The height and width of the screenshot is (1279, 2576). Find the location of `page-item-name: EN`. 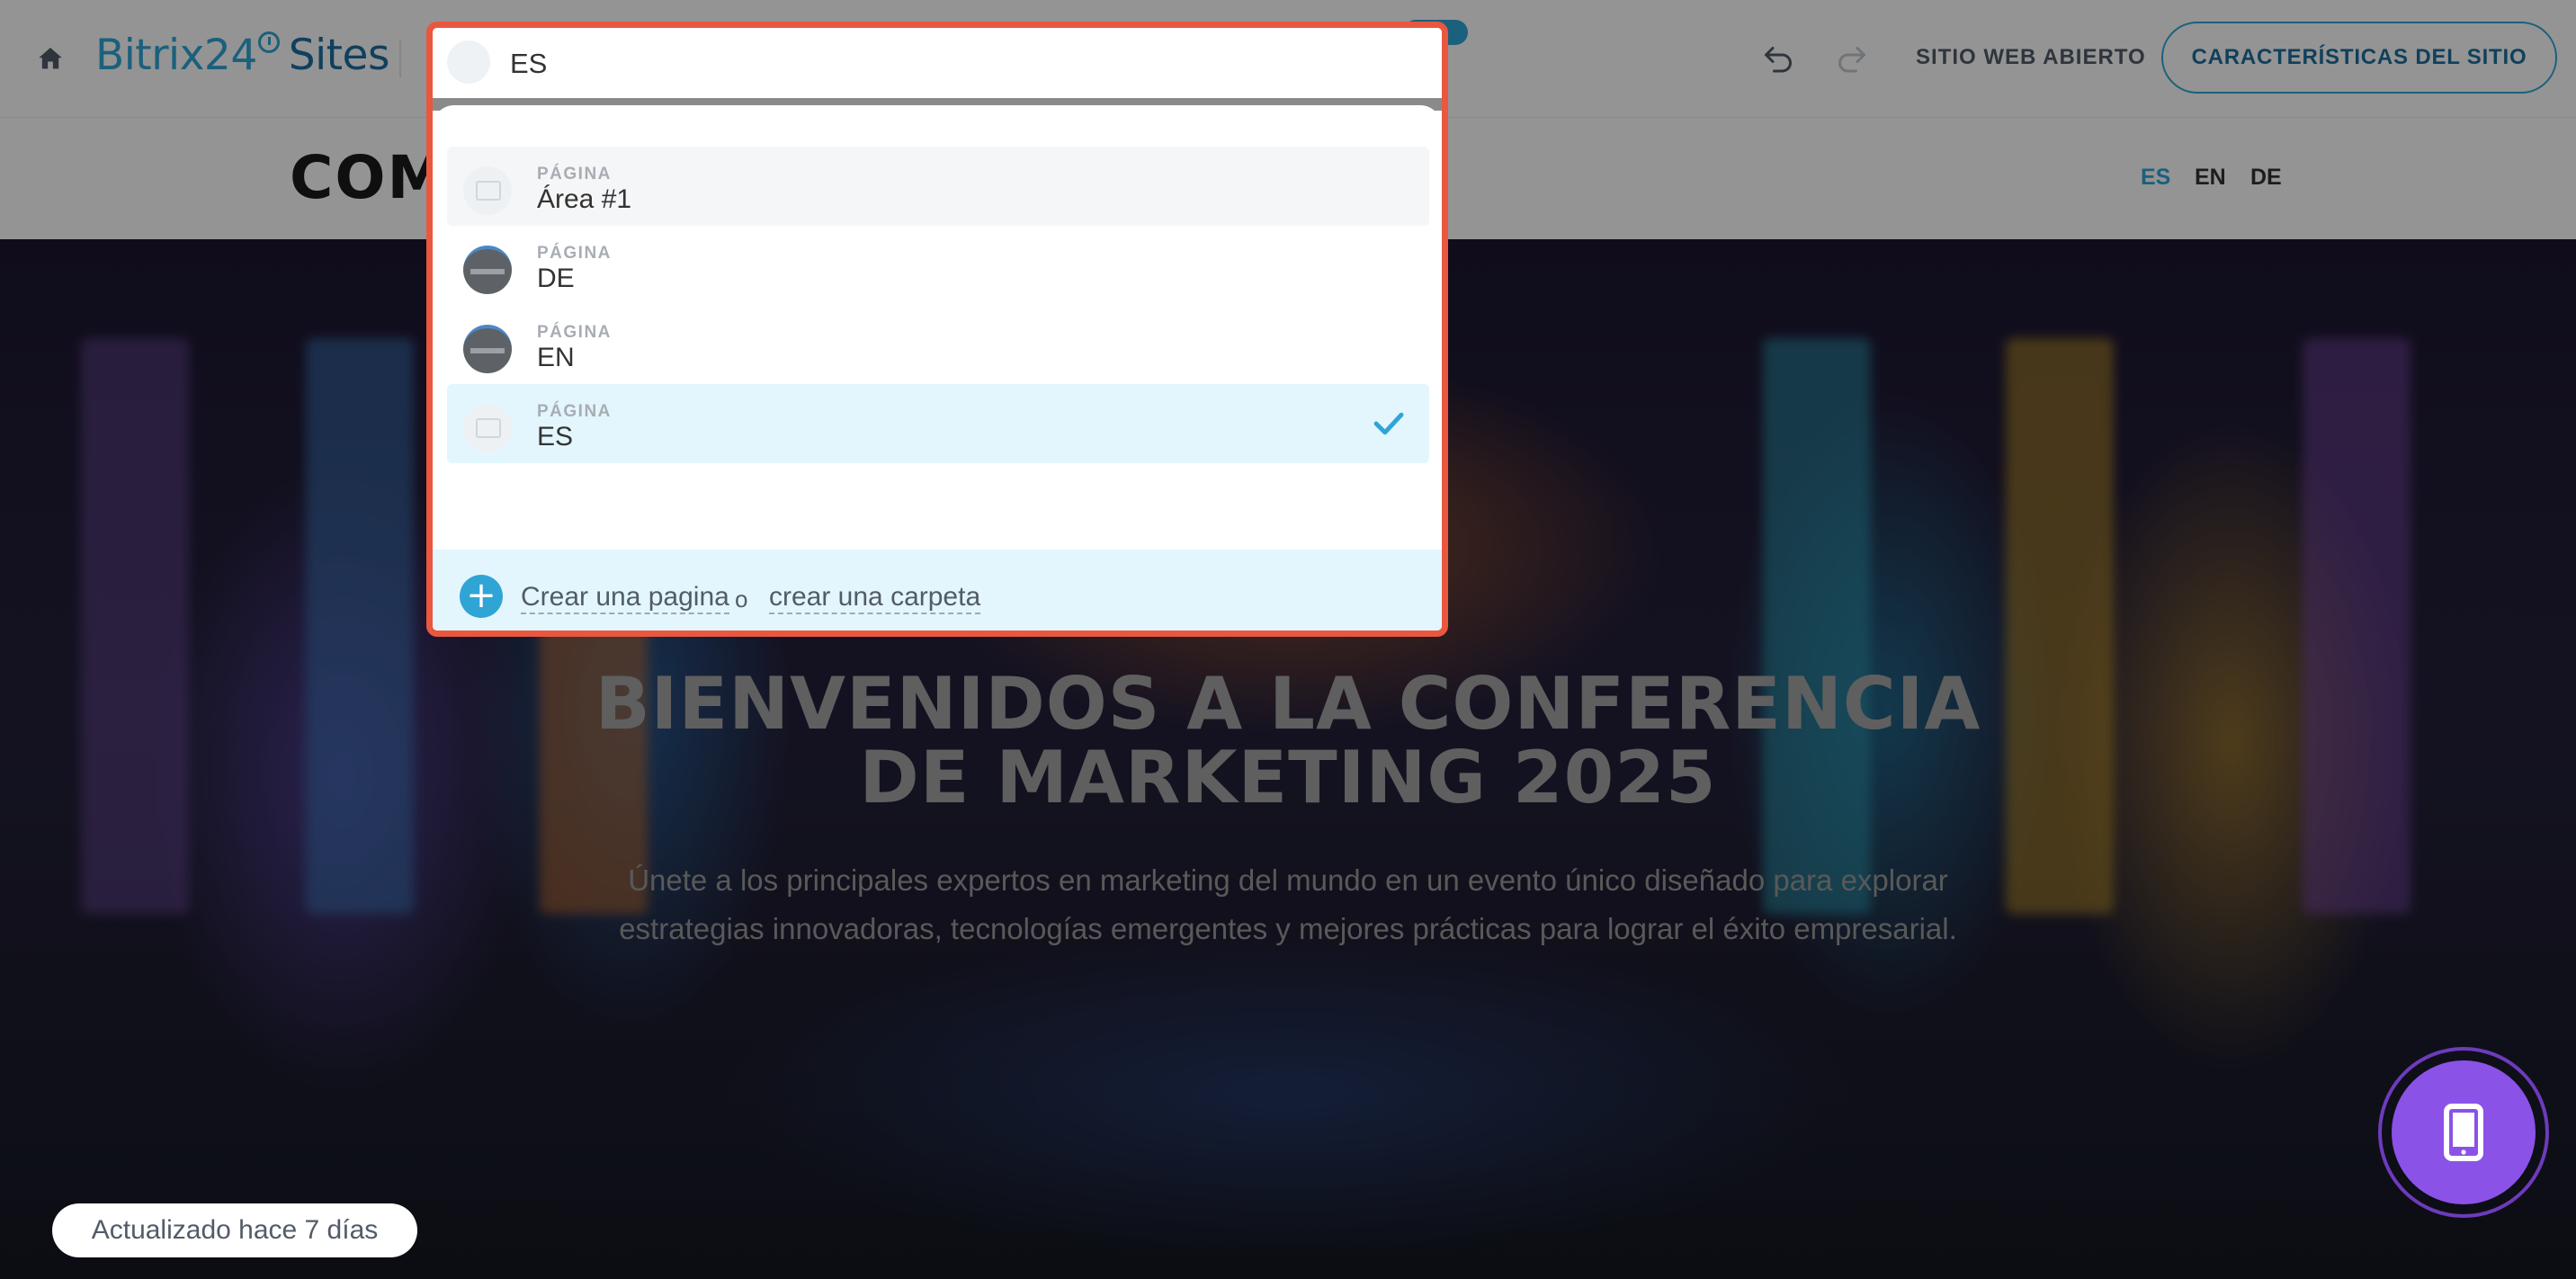

page-item-name: EN is located at coordinates (556, 357).